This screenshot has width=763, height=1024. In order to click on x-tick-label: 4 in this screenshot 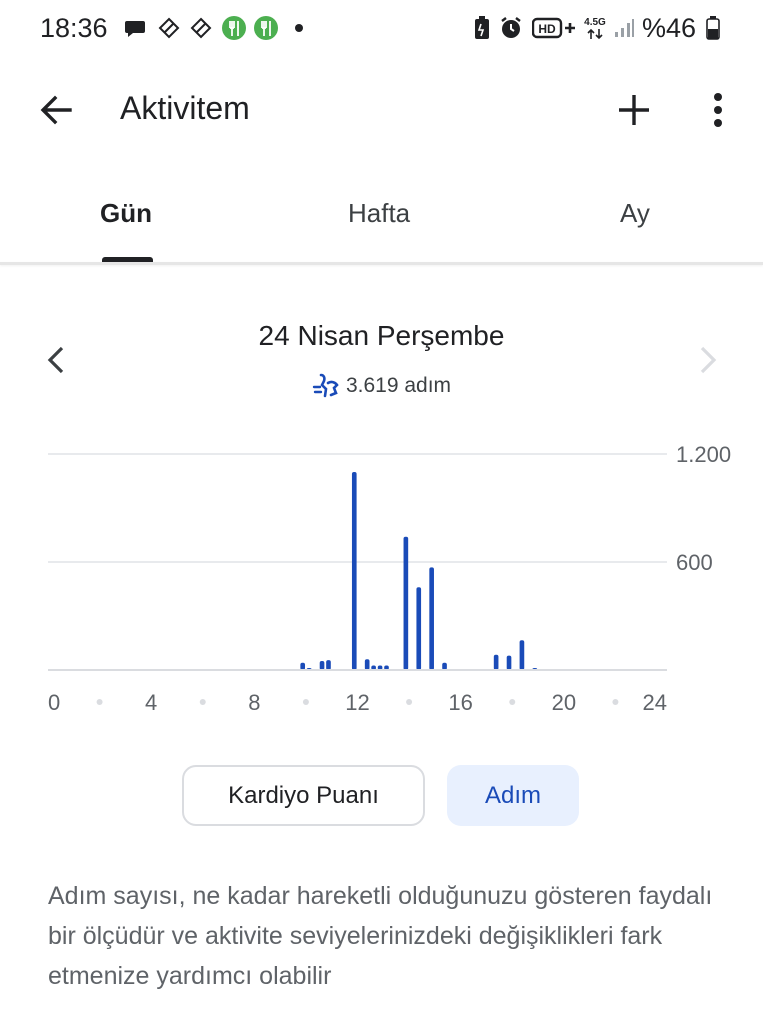, I will do `click(151, 702)`.